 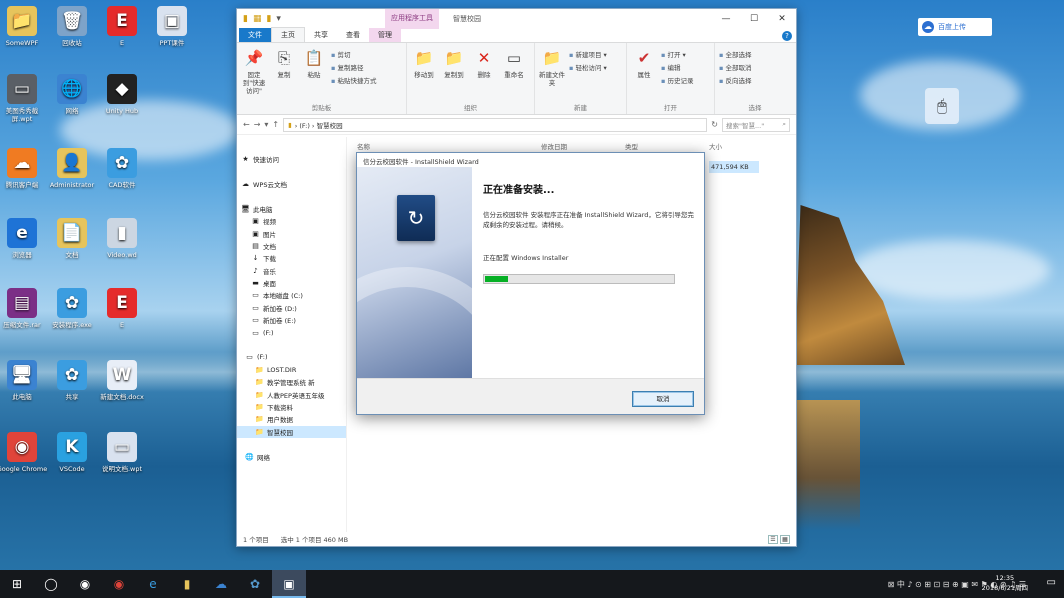 What do you see at coordinates (314, 74) in the screenshot?
I see `paste-button: 📋 粘贴` at bounding box center [314, 74].